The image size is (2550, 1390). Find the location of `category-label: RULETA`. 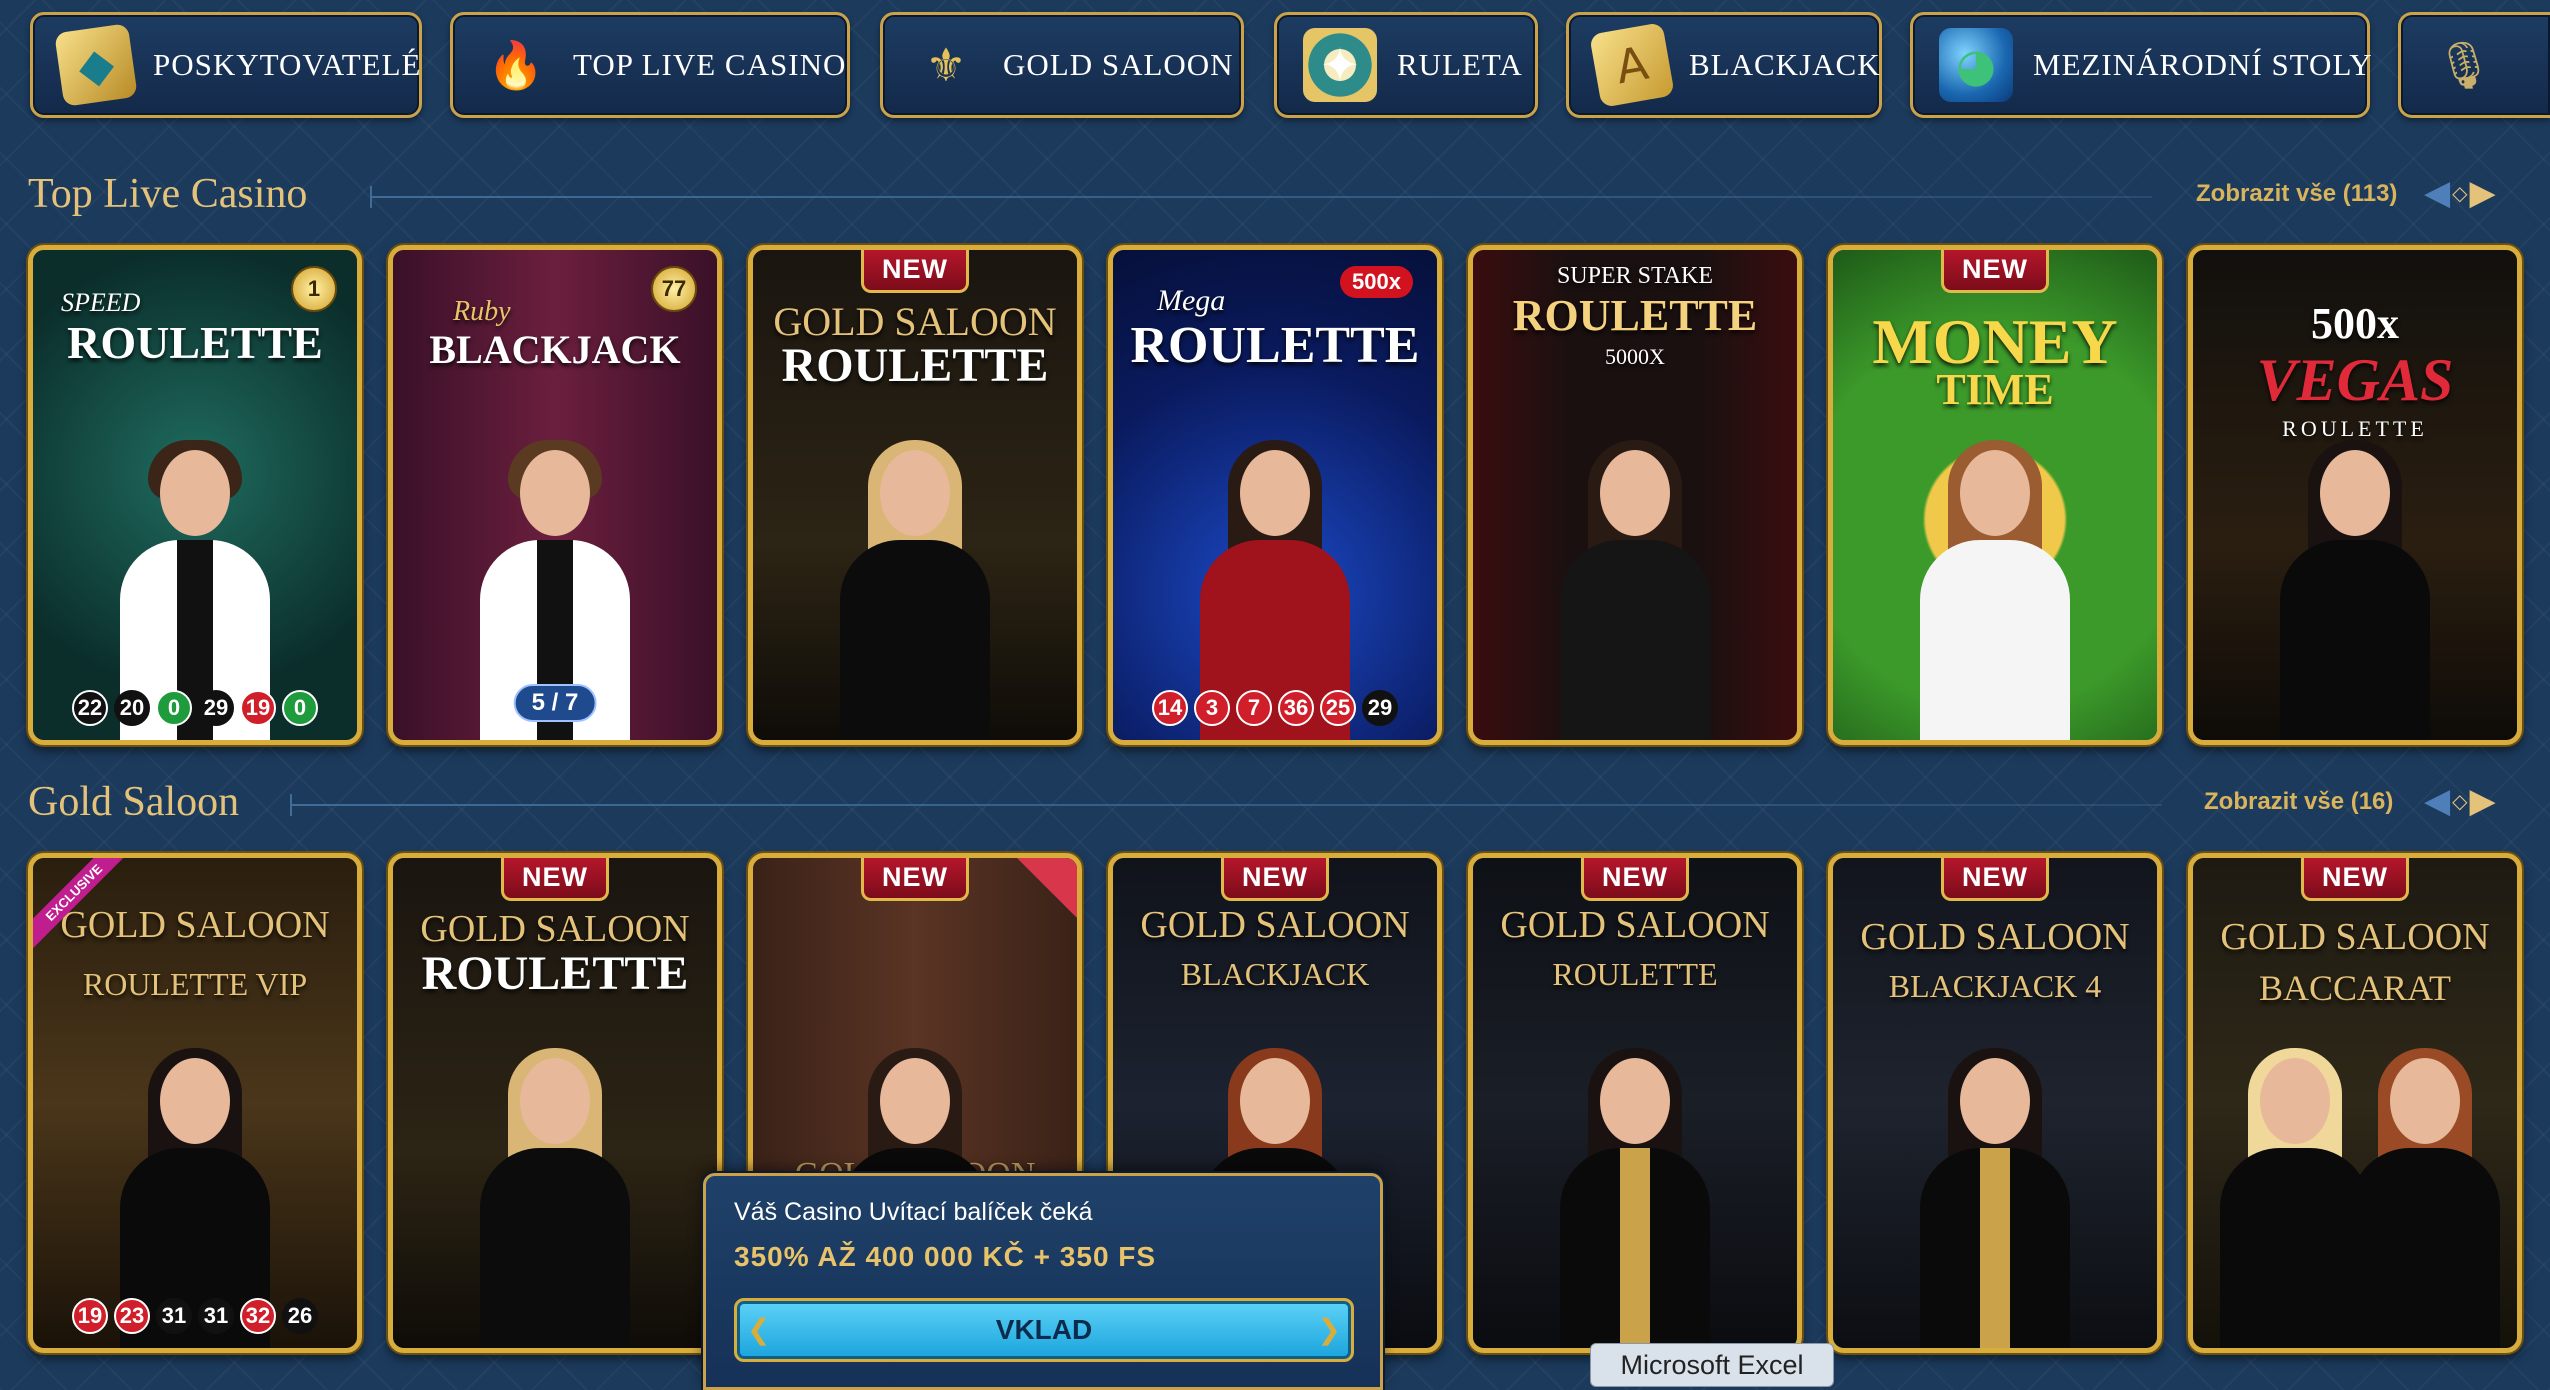

category-label: RULETA is located at coordinates (1460, 64).